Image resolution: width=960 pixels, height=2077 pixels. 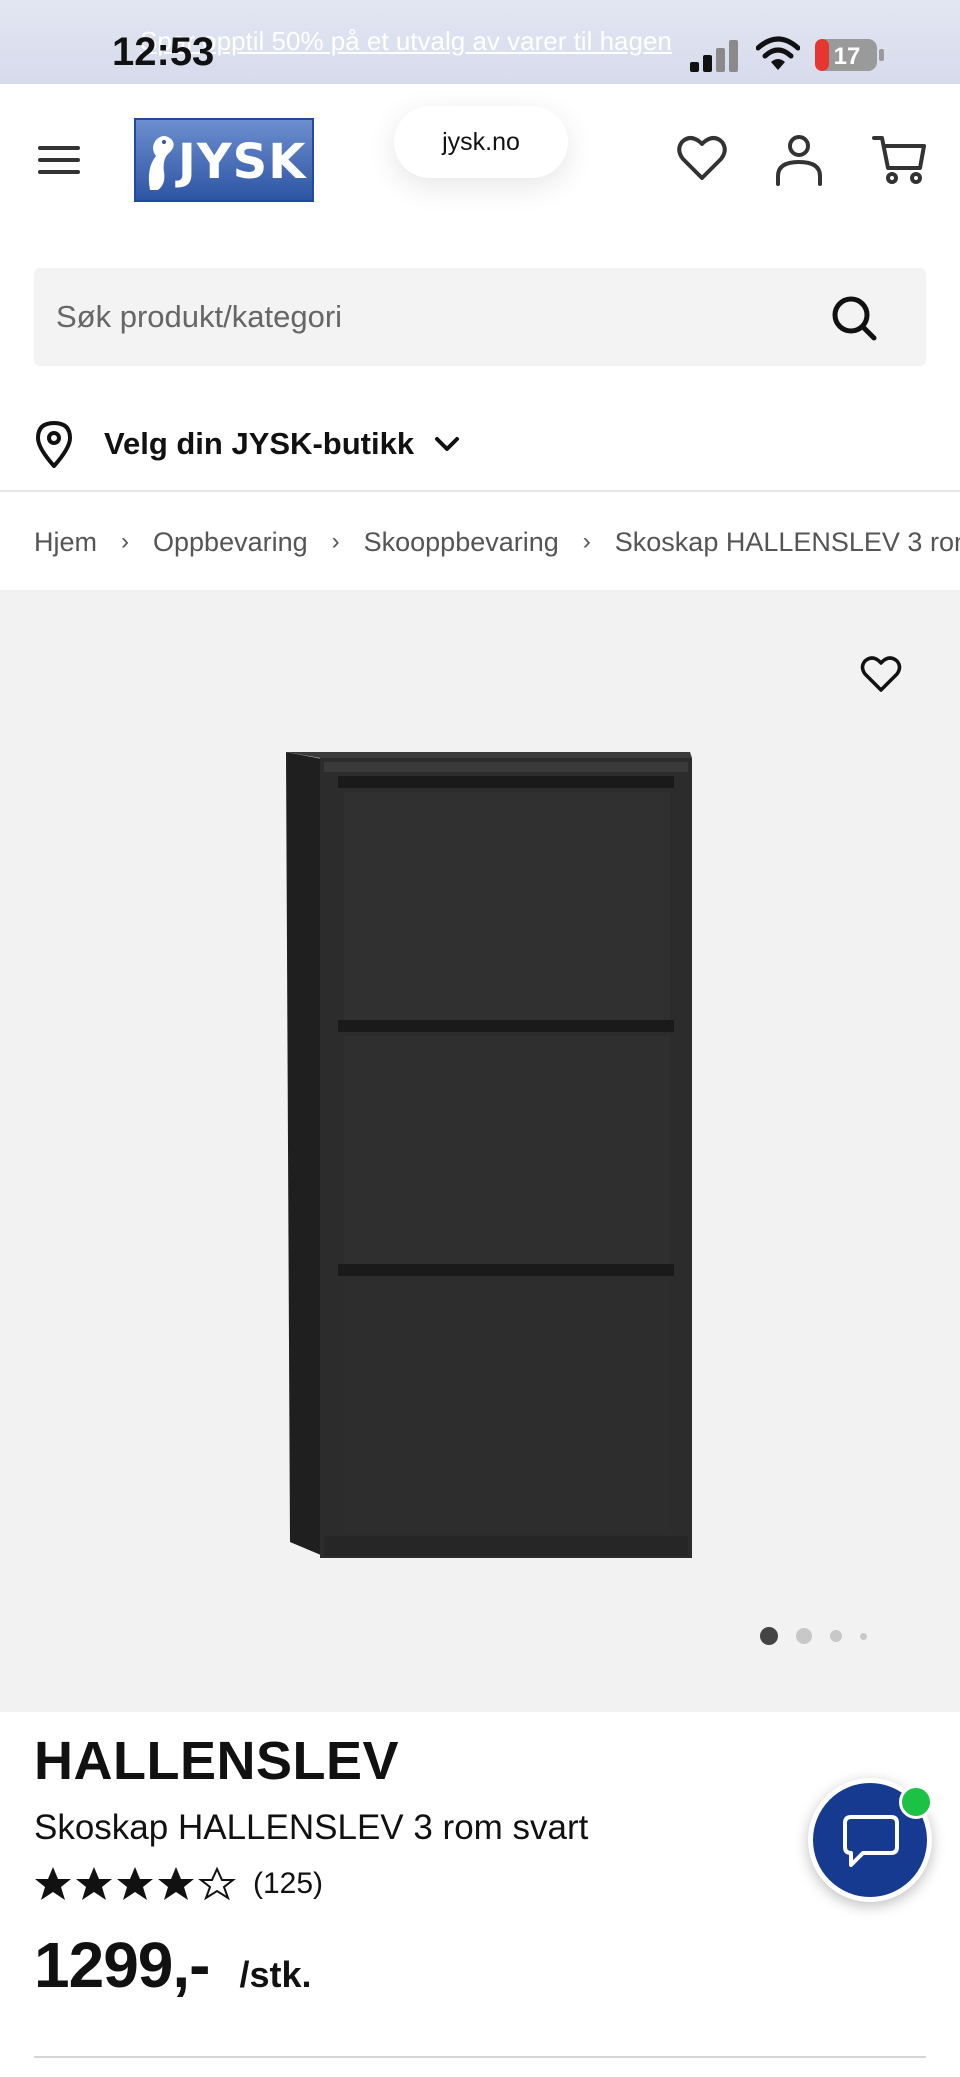 I want to click on user-icon, so click(x=799, y=159).